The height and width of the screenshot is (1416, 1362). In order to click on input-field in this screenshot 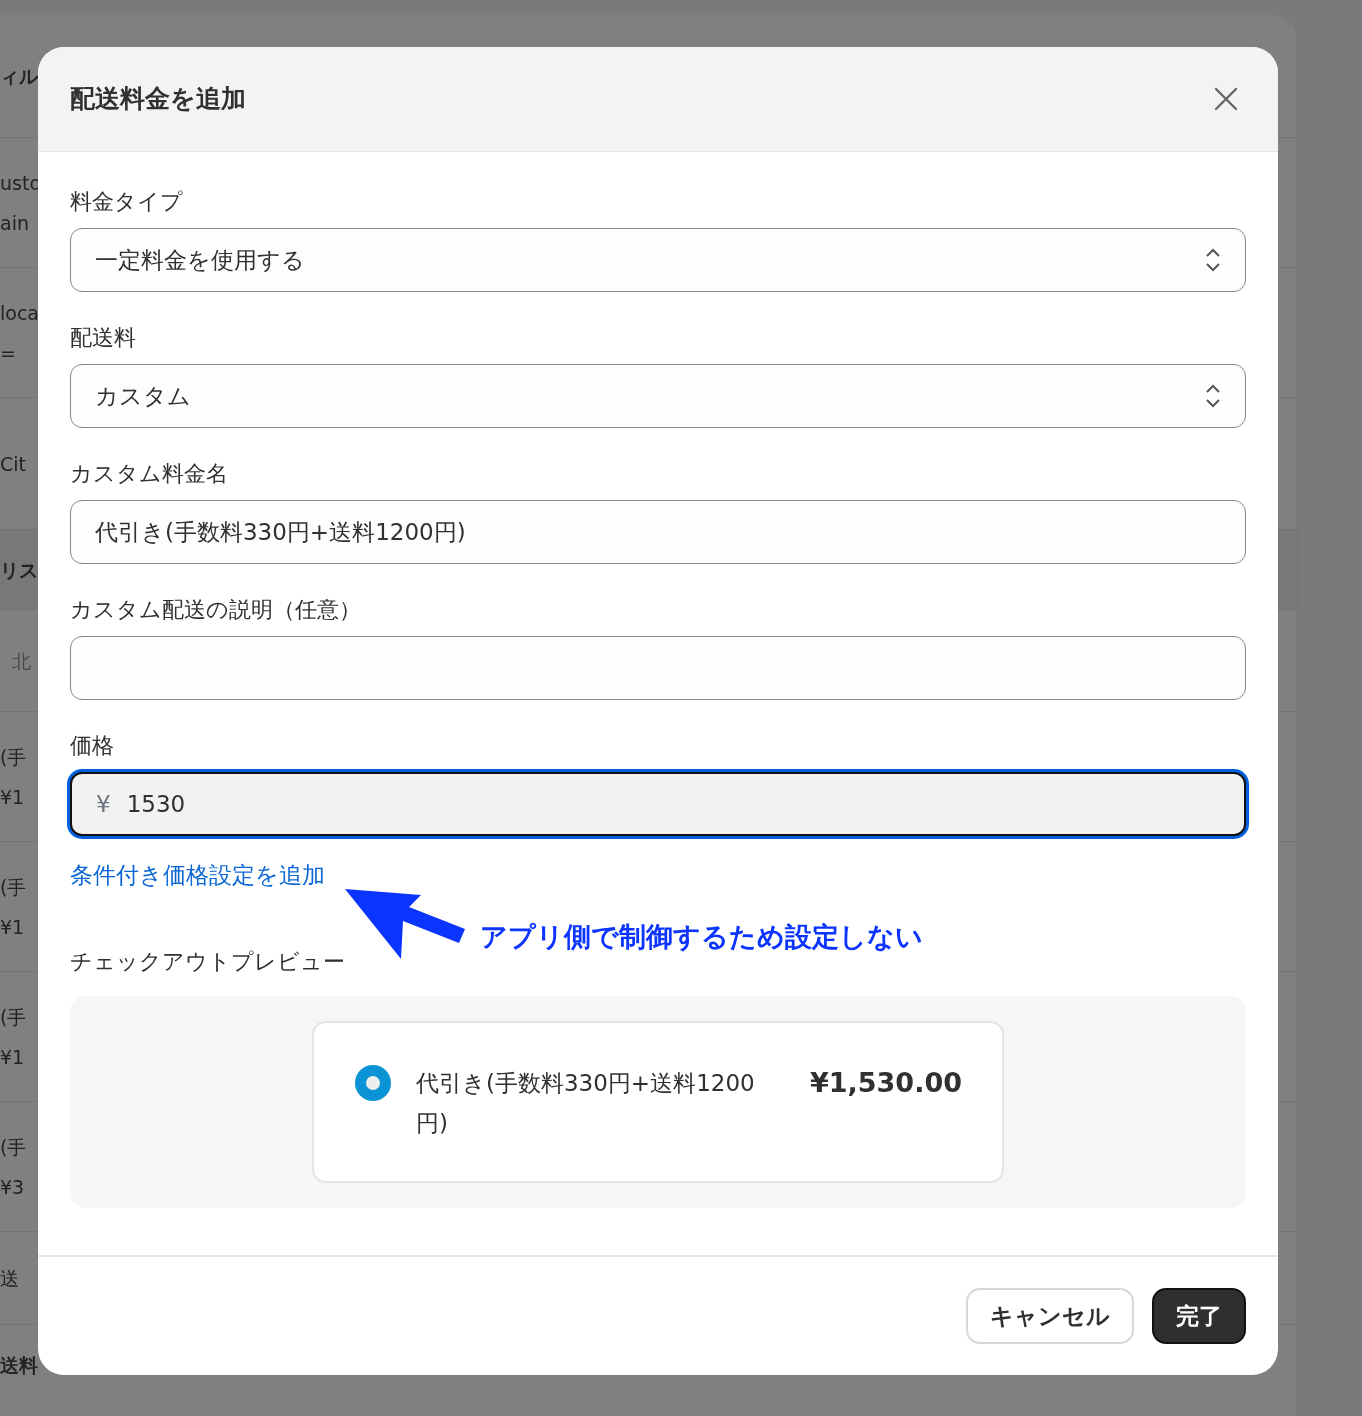, I will do `click(658, 668)`.